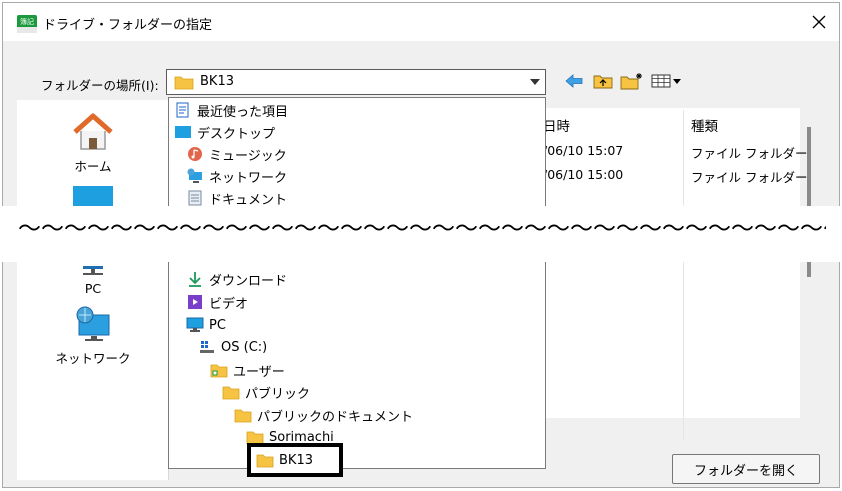 The width and height of the screenshot is (842, 491). What do you see at coordinates (583, 150) in the screenshot?
I see `row-date: /06/10 15:07` at bounding box center [583, 150].